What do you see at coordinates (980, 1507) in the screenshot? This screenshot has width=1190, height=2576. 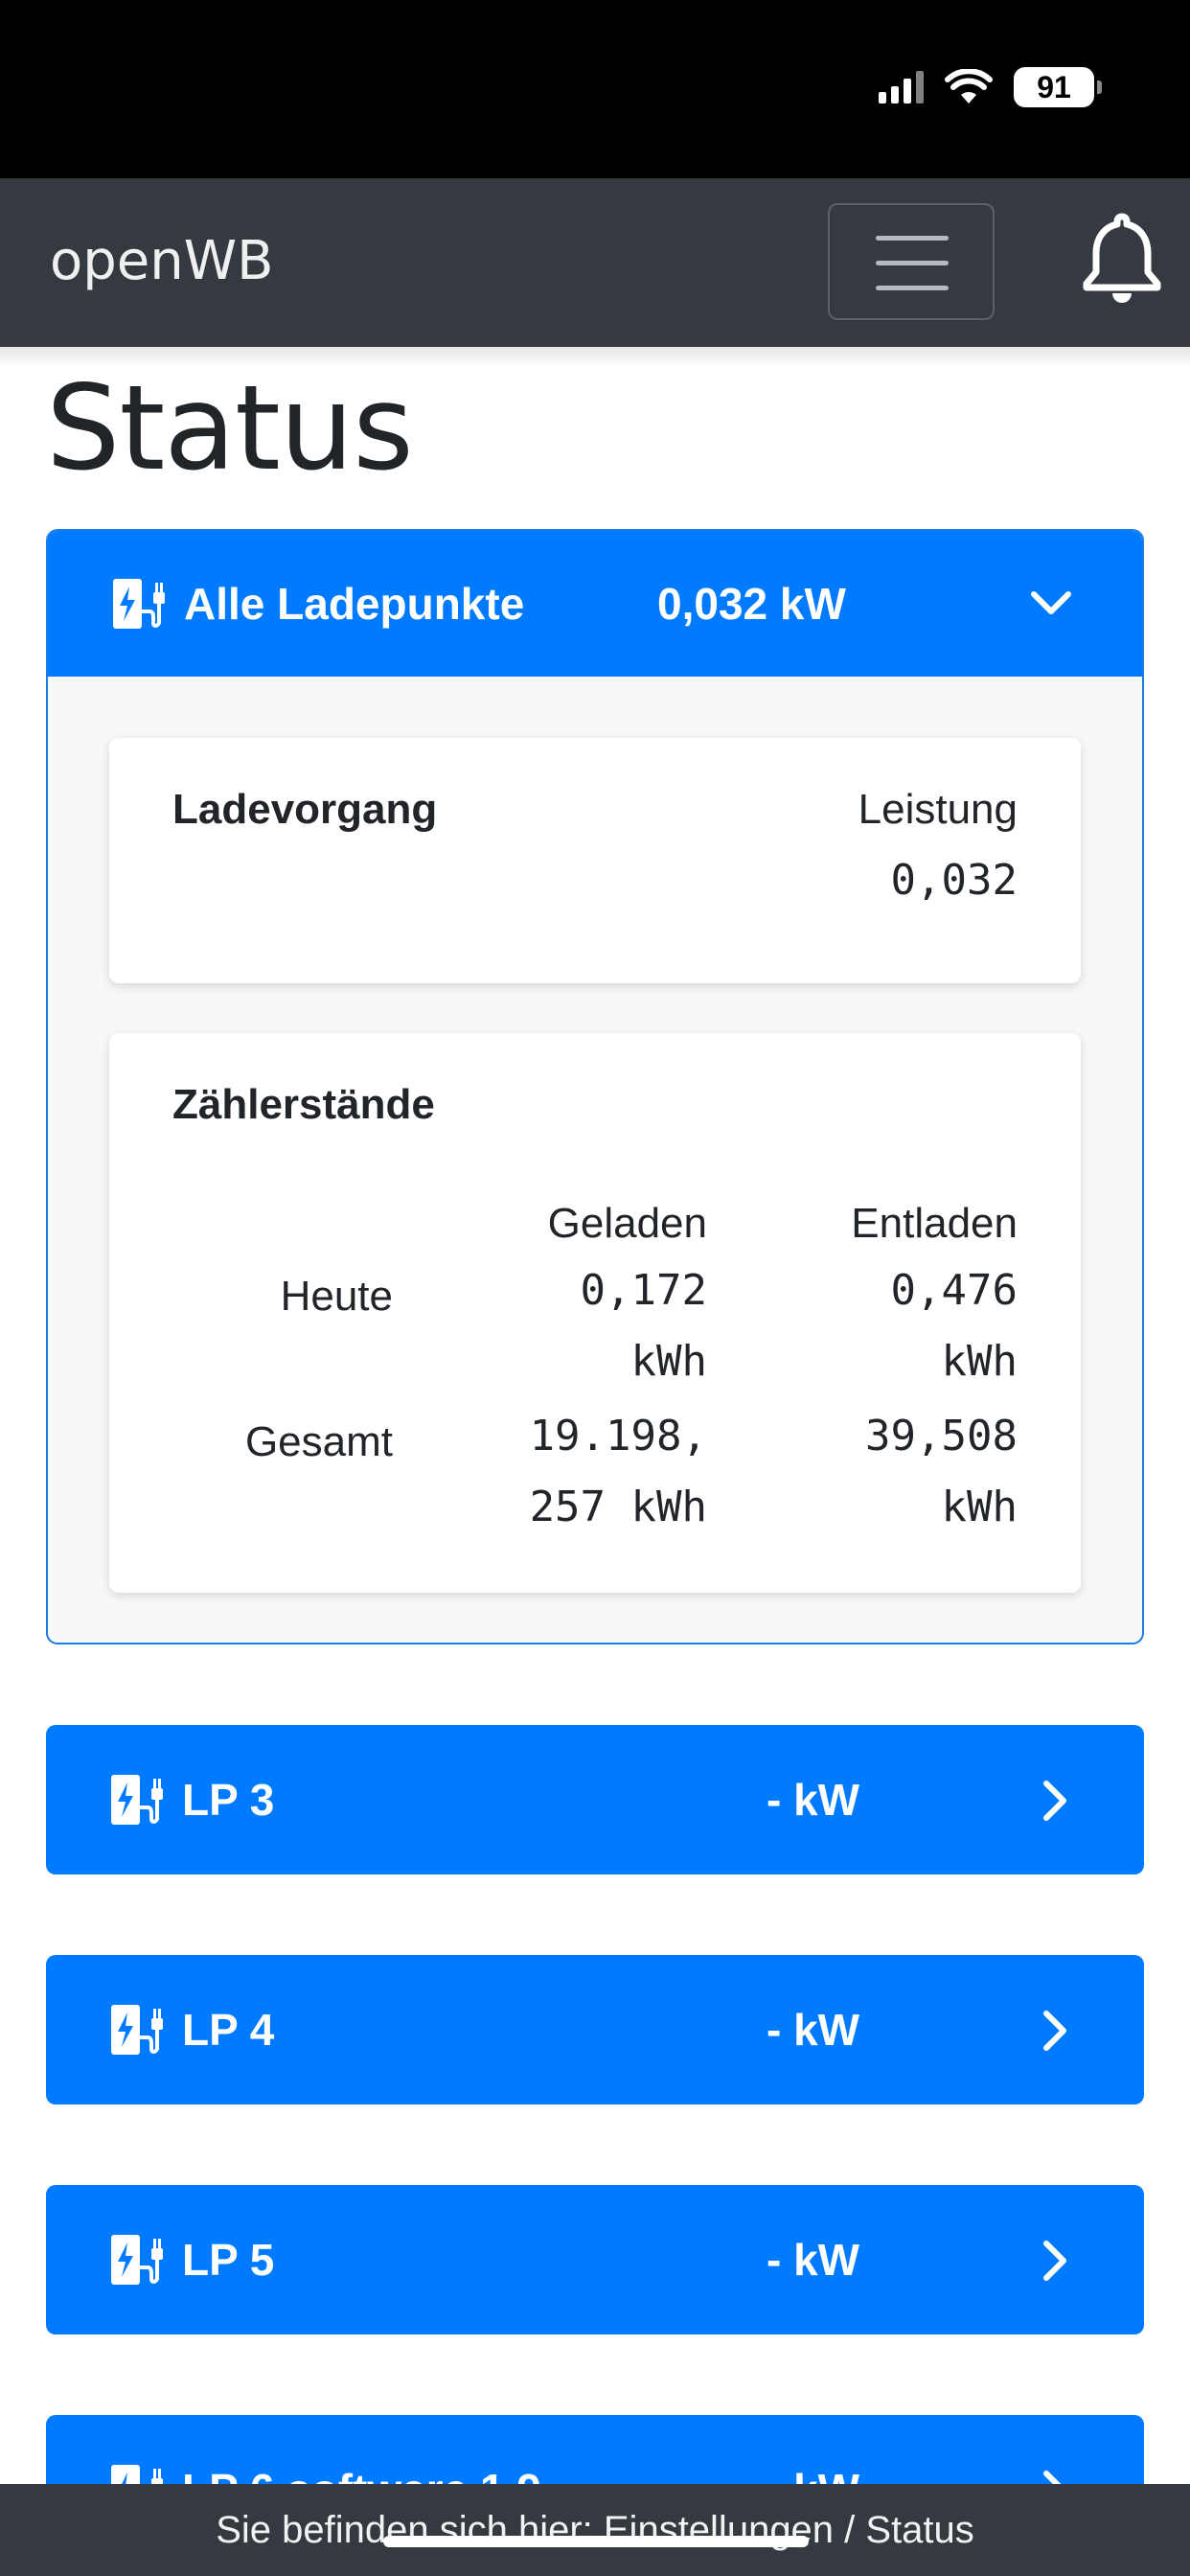 I see `total-discharged-unit: kWh` at bounding box center [980, 1507].